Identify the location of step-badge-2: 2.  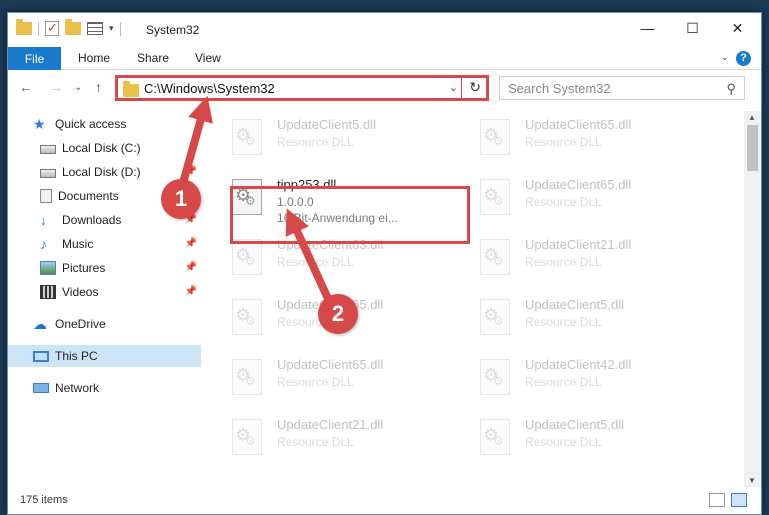
(338, 314).